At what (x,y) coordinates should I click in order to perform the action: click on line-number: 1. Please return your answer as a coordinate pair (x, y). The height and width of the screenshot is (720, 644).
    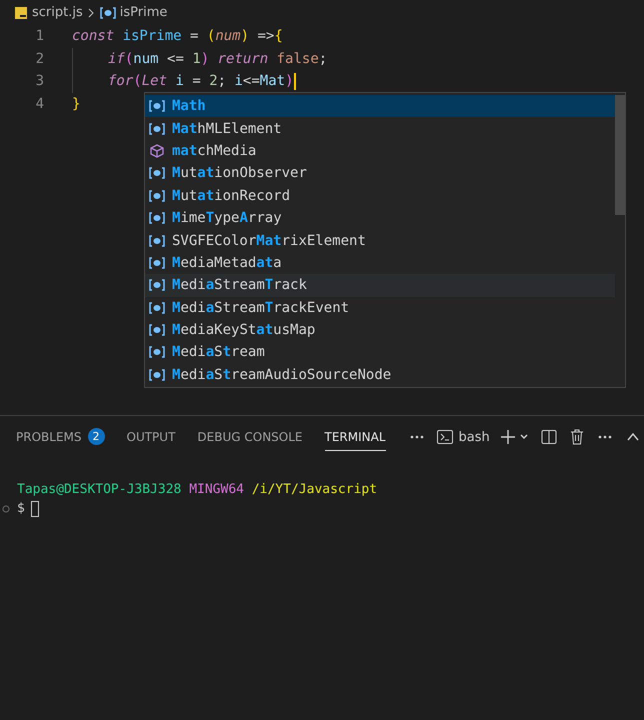
    Looking at the image, I should click on (39, 36).